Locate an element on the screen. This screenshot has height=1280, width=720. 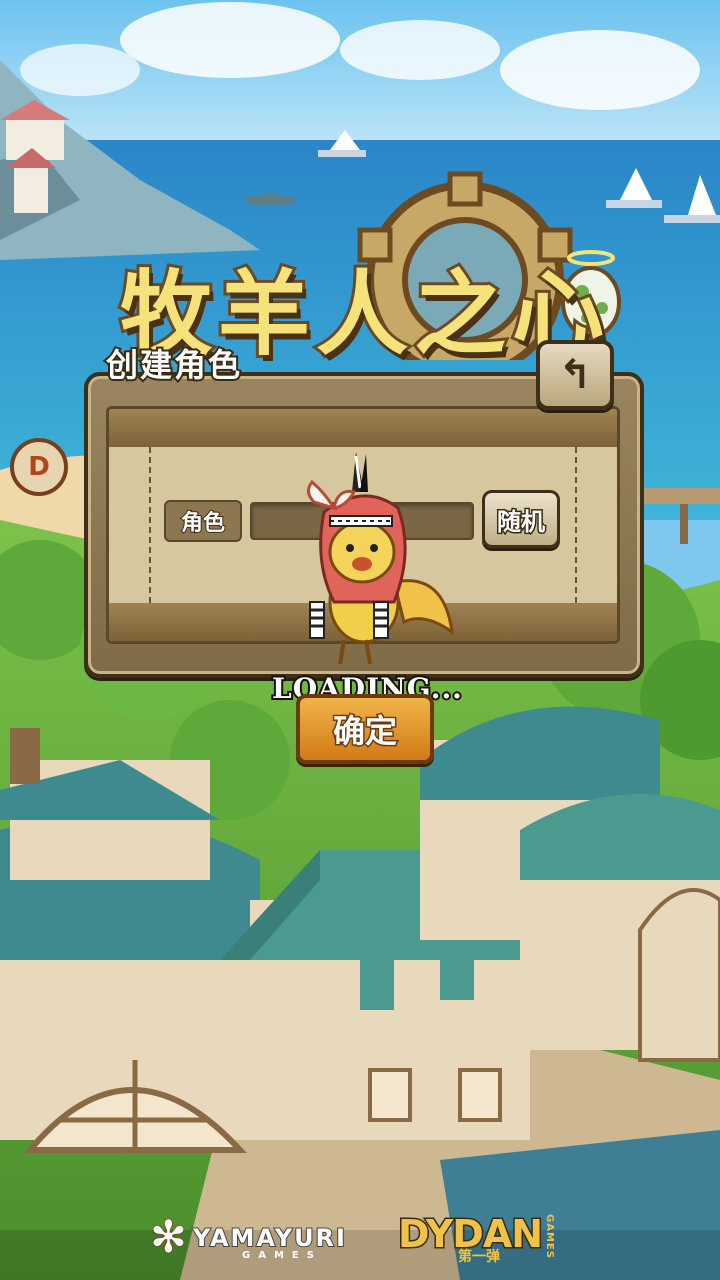
back-button: ↰ is located at coordinates (575, 375).